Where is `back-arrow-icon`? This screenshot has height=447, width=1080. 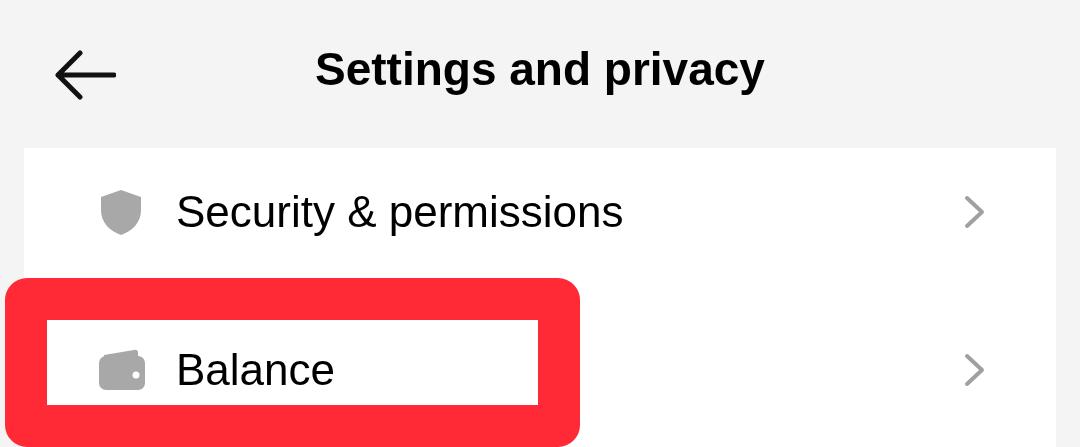 back-arrow-icon is located at coordinates (85, 75).